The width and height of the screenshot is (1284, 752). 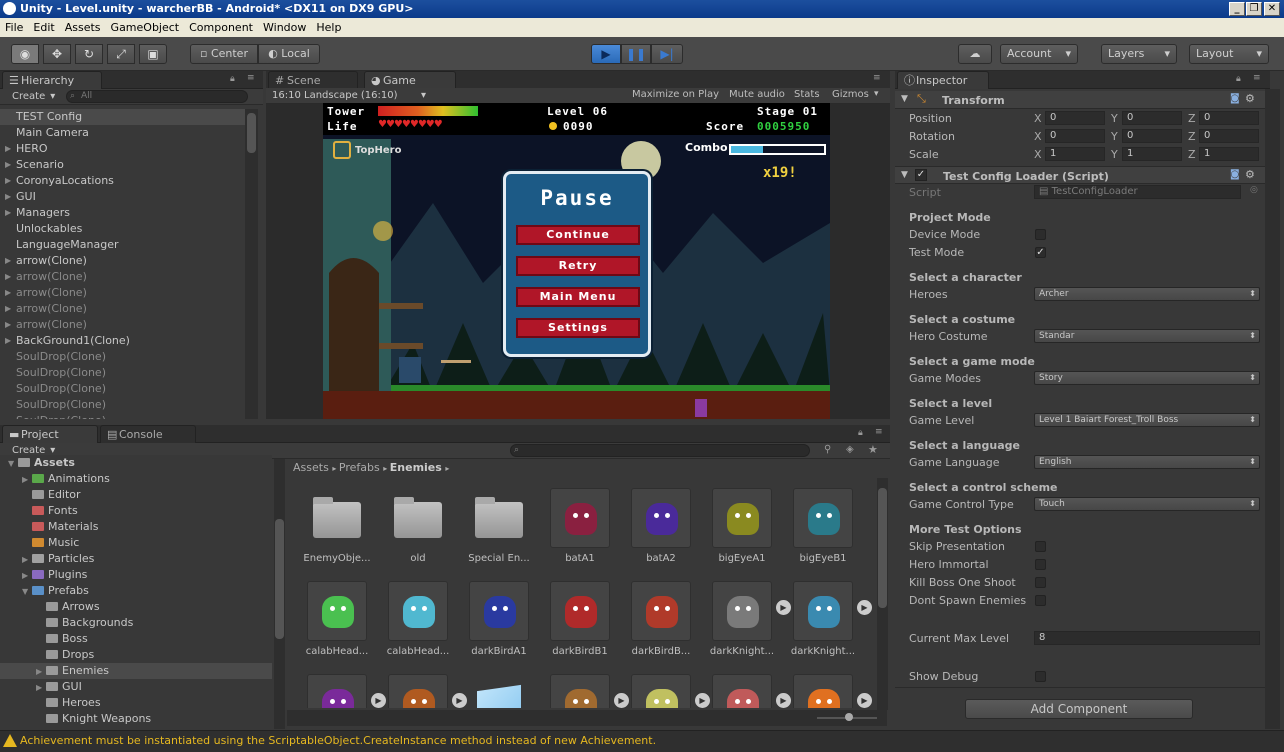 I want to click on hierarchy-item: ▶ Managers, so click(x=129, y=213).